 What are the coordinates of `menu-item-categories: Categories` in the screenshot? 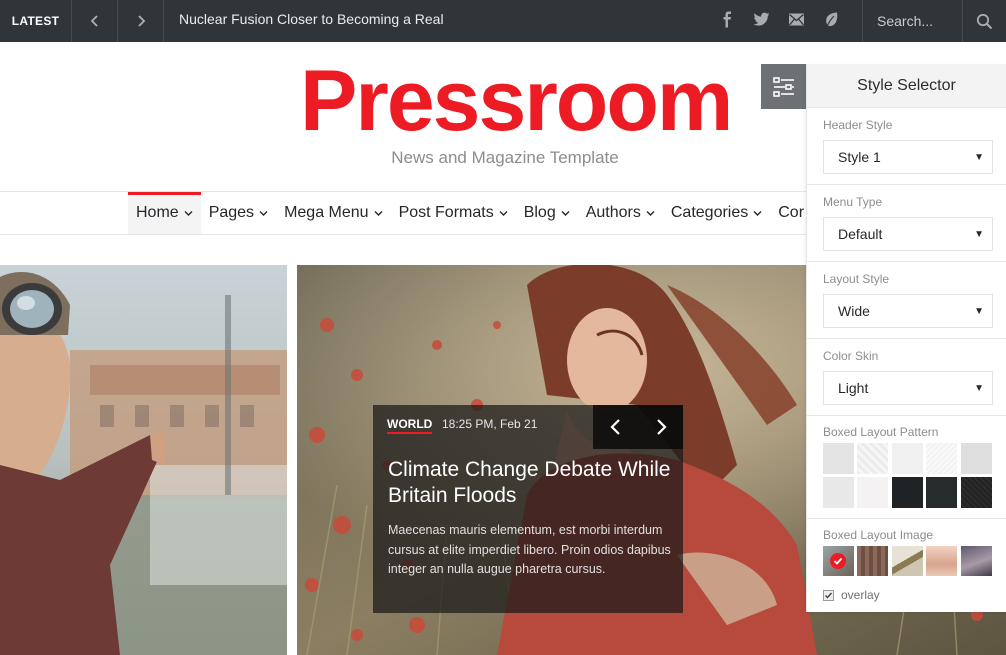 It's located at (716, 213).